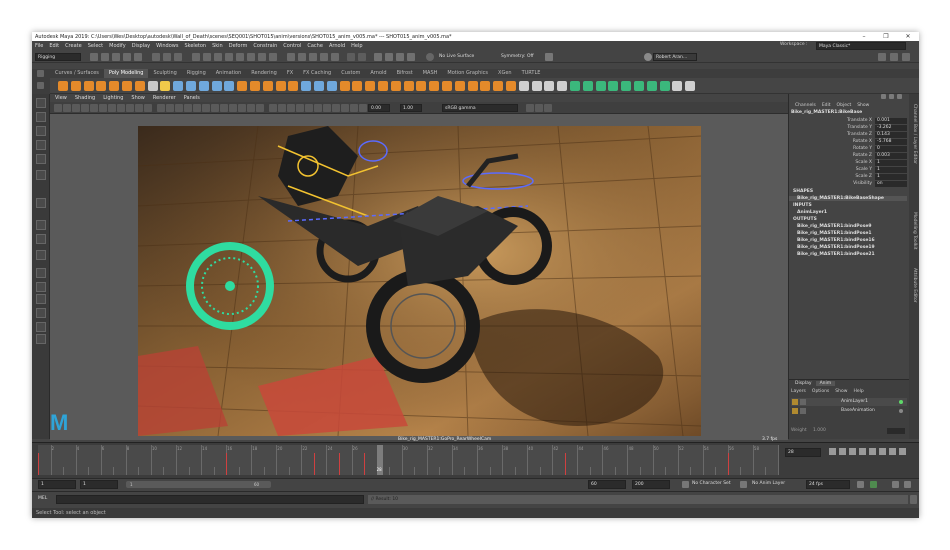 This screenshot has height=550, width=950. What do you see at coordinates (803, 411) in the screenshot?
I see `layer-solo-icon` at bounding box center [803, 411].